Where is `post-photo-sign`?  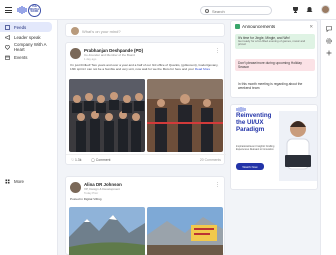 post-photo-sign is located at coordinates (185, 231).